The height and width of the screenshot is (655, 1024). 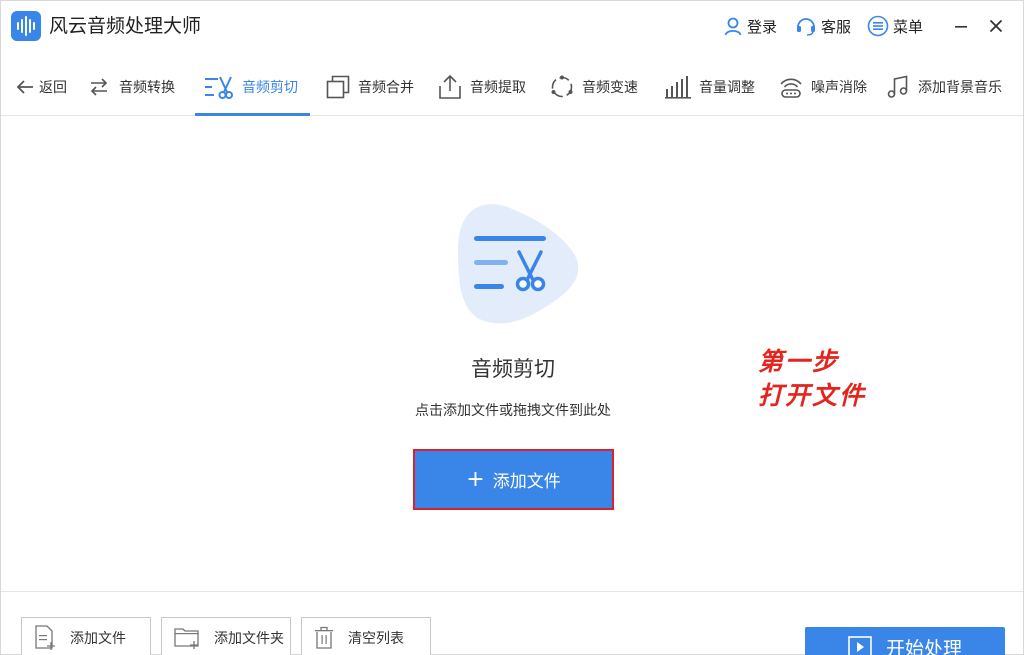 I want to click on active-tab-indicator, so click(x=252, y=114).